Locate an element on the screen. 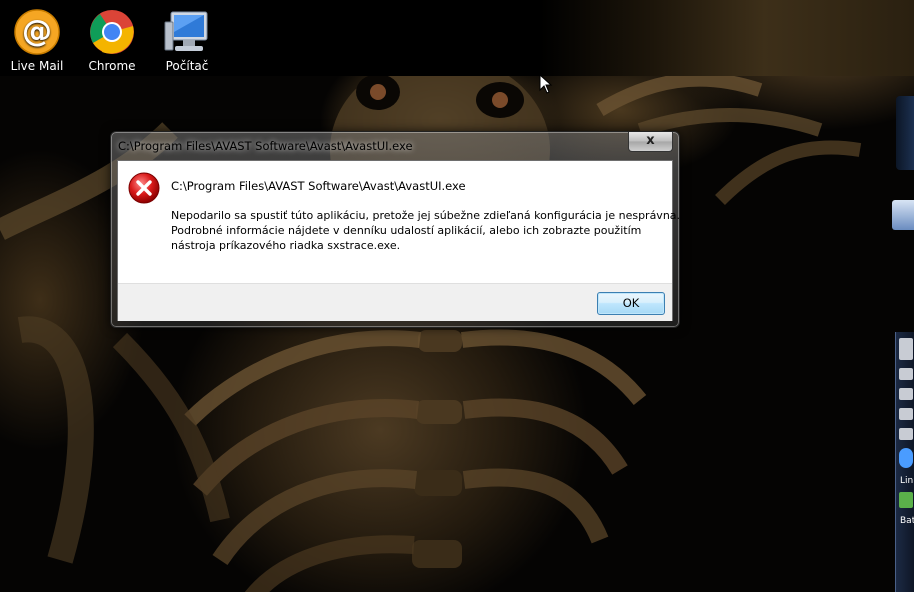  dialog-footer: OK is located at coordinates (395, 302).